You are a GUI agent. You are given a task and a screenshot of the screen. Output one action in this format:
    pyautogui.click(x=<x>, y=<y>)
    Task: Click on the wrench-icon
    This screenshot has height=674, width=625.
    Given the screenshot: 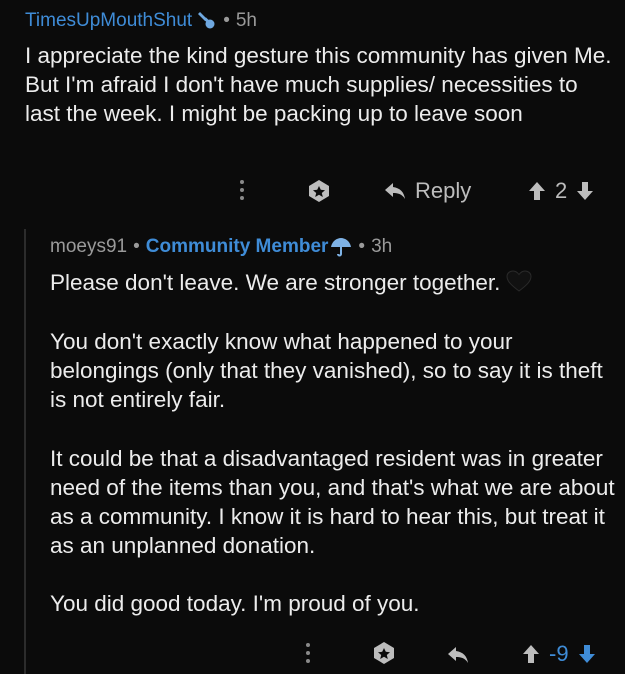 What is the action you would take?
    pyautogui.click(x=206, y=21)
    